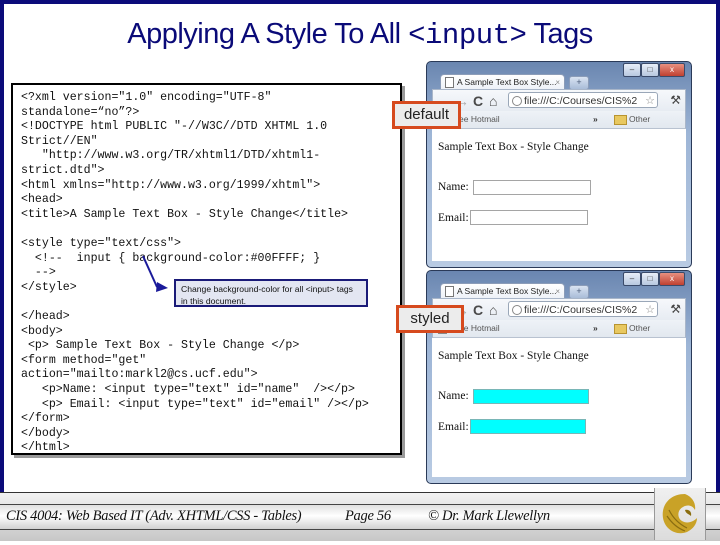 The width and height of the screenshot is (720, 545). I want to click on title-code: <input>, so click(467, 35).